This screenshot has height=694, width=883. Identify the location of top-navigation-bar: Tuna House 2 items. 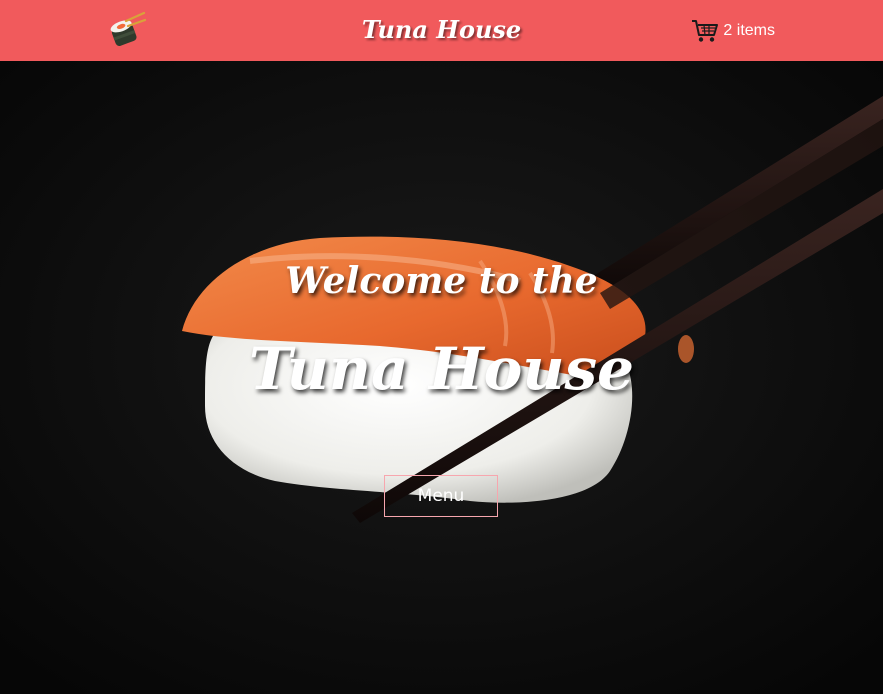
(441, 30).